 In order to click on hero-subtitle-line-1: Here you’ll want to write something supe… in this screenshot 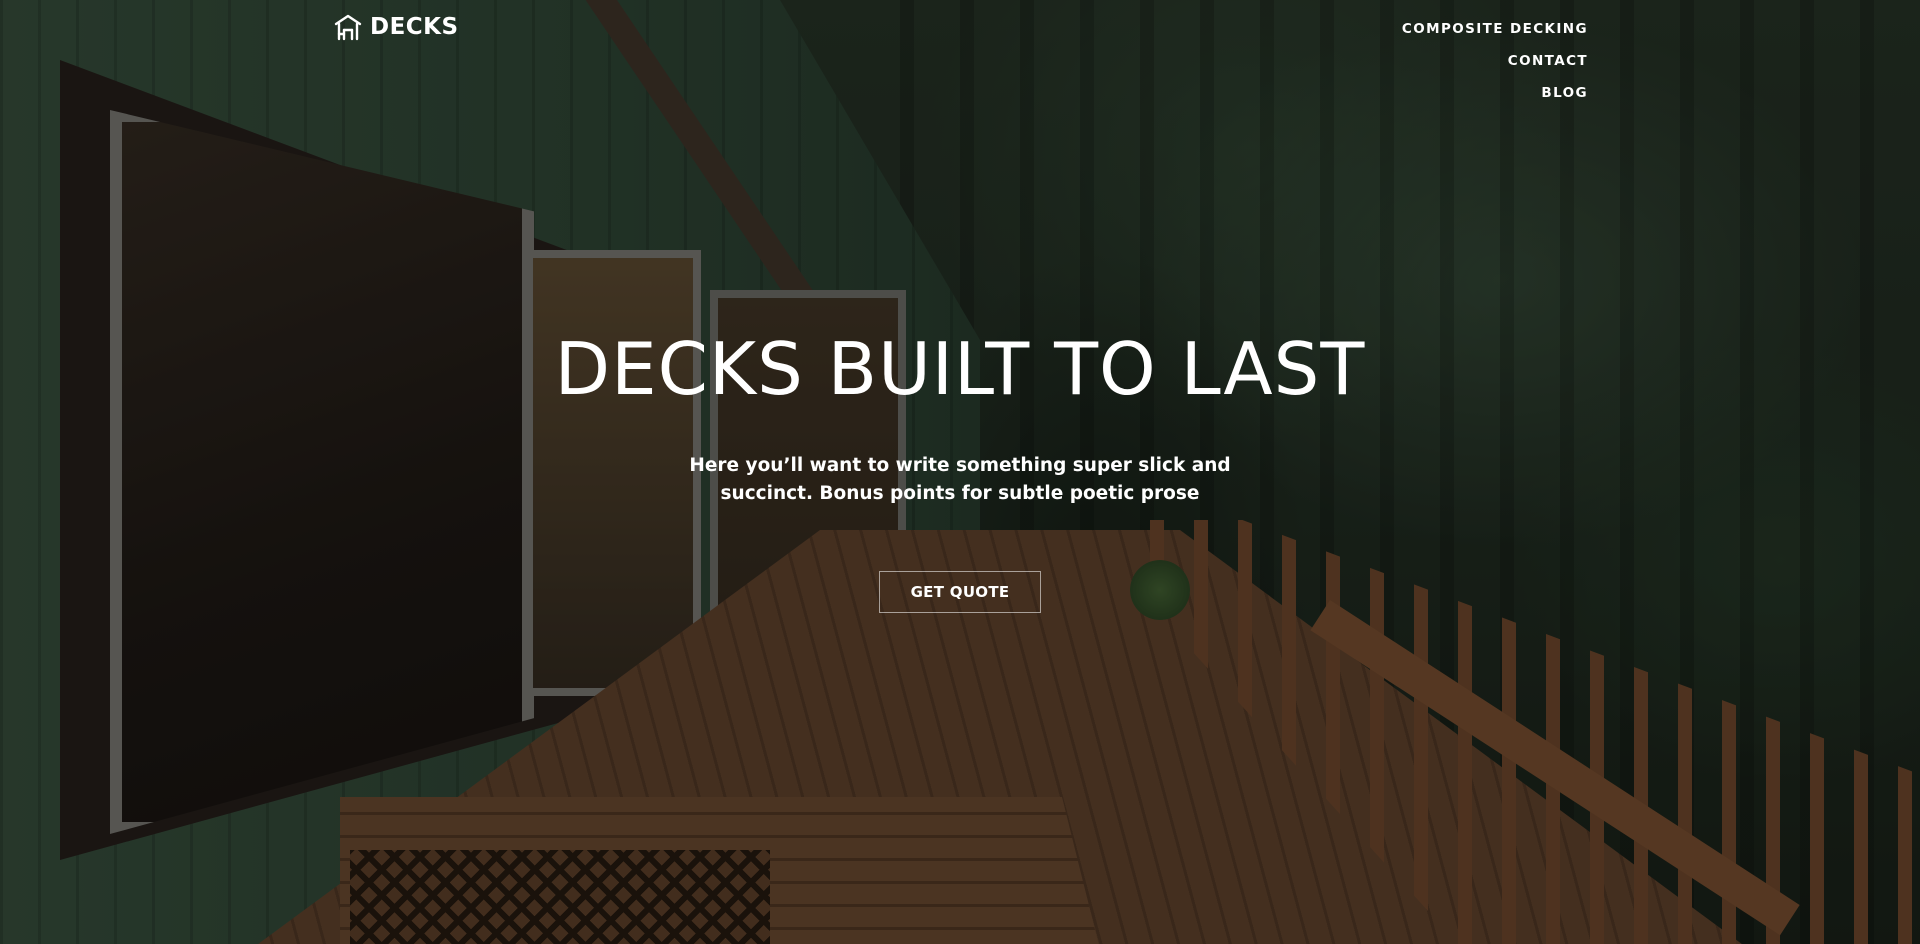, I will do `click(960, 465)`.